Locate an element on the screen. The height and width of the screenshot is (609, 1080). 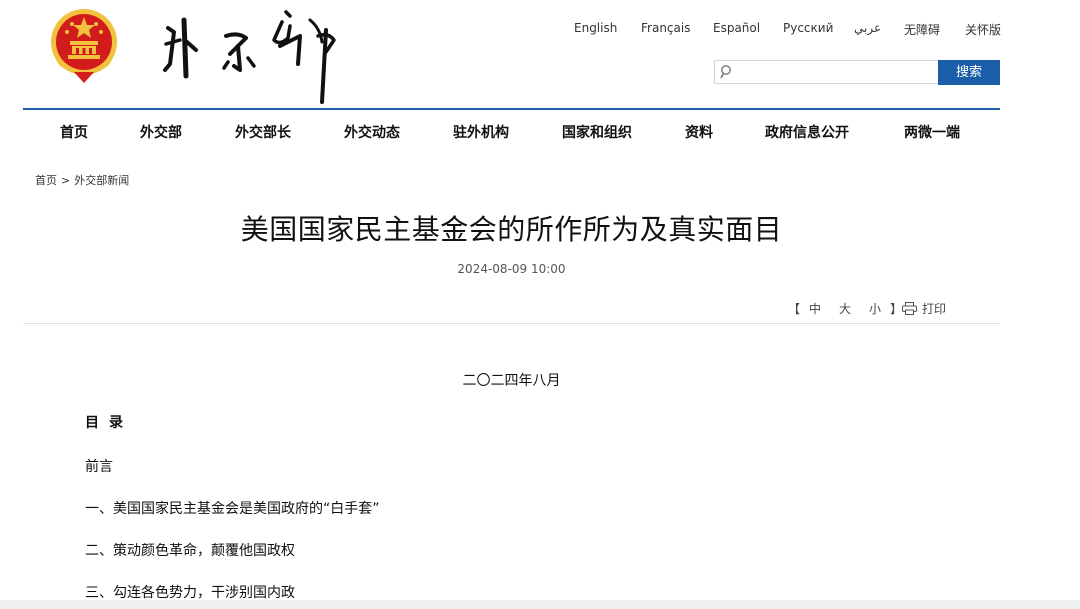
search-button: 搜索 is located at coordinates (969, 72).